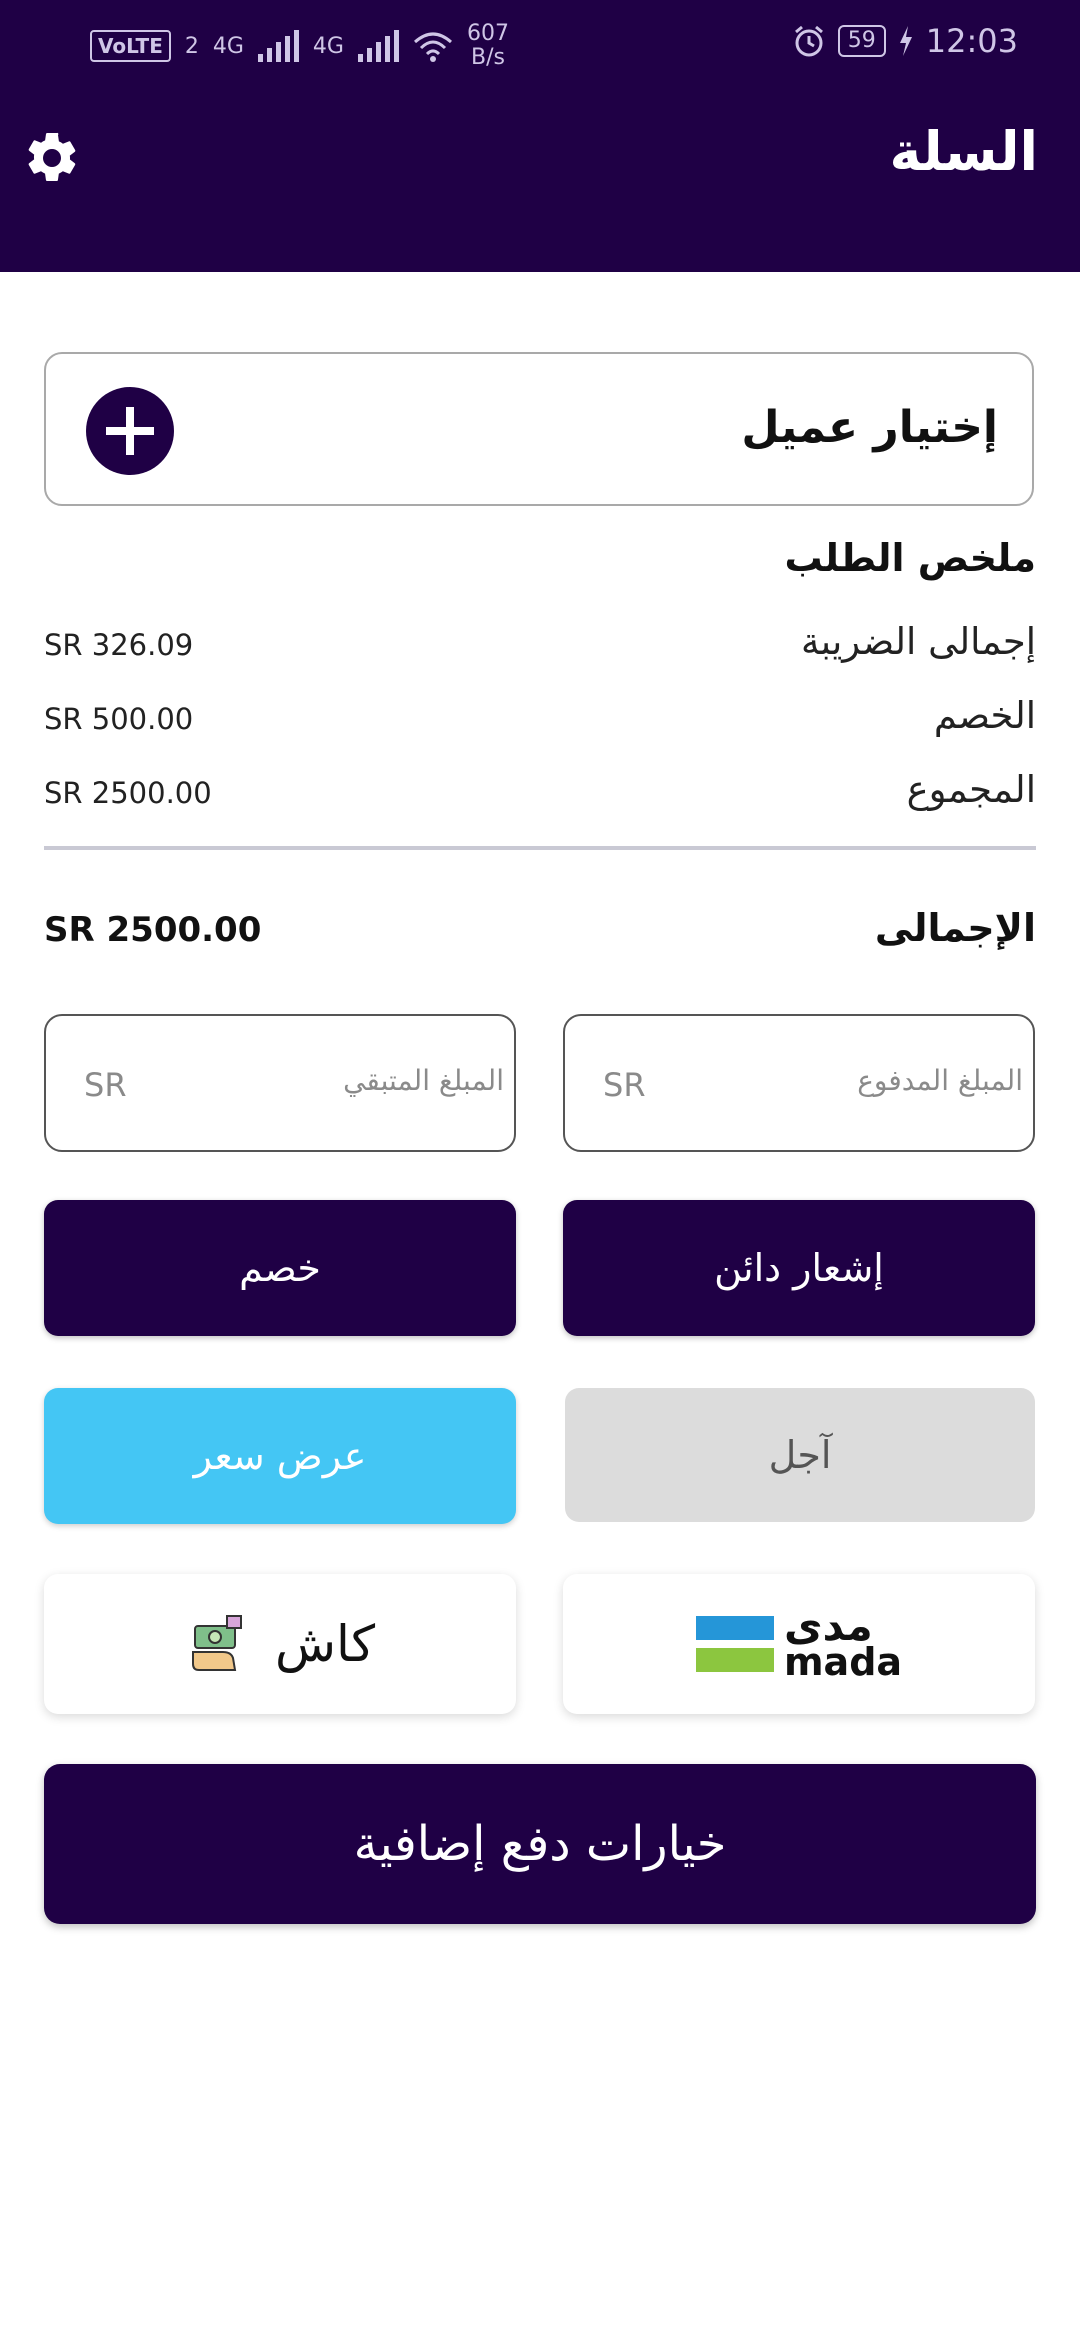 The width and height of the screenshot is (1080, 2340). What do you see at coordinates (119, 719) in the screenshot?
I see `discount-value: SR 500.00` at bounding box center [119, 719].